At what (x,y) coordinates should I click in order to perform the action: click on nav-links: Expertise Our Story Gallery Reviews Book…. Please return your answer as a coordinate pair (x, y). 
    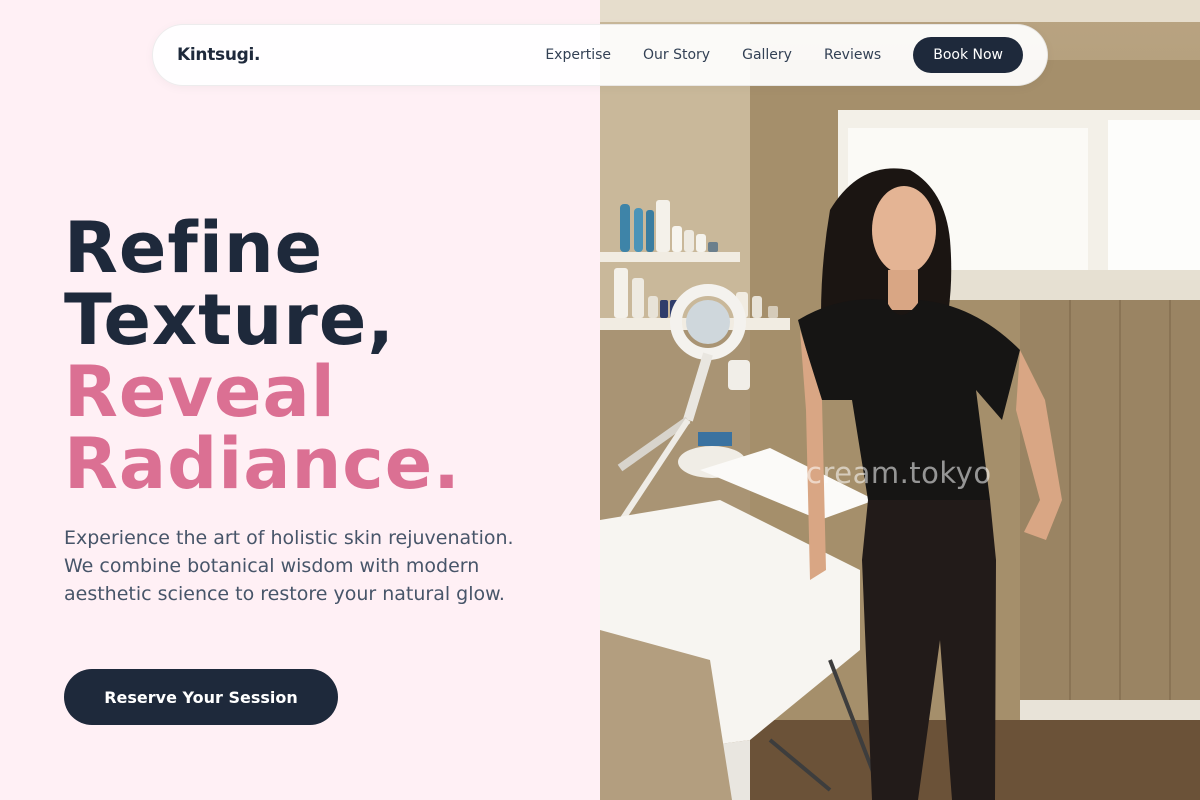
    Looking at the image, I should click on (784, 55).